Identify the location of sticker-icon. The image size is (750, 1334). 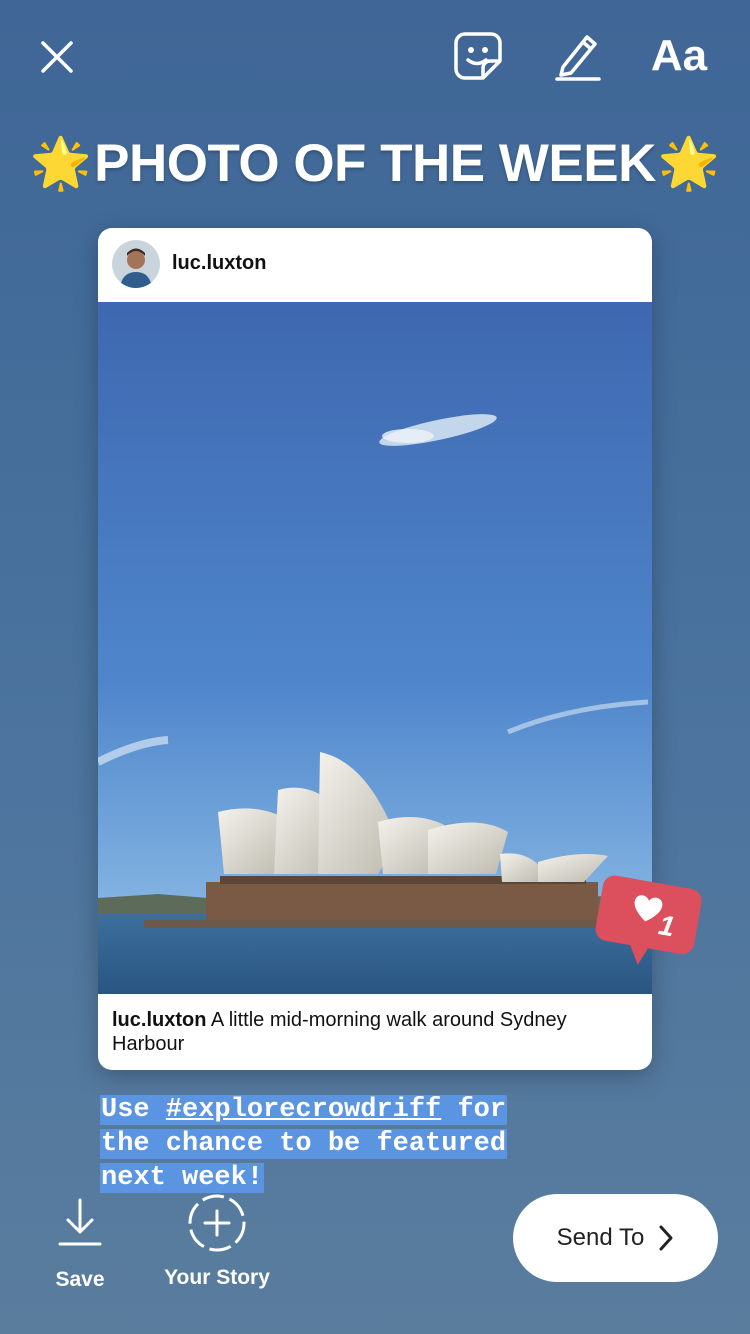
(478, 56).